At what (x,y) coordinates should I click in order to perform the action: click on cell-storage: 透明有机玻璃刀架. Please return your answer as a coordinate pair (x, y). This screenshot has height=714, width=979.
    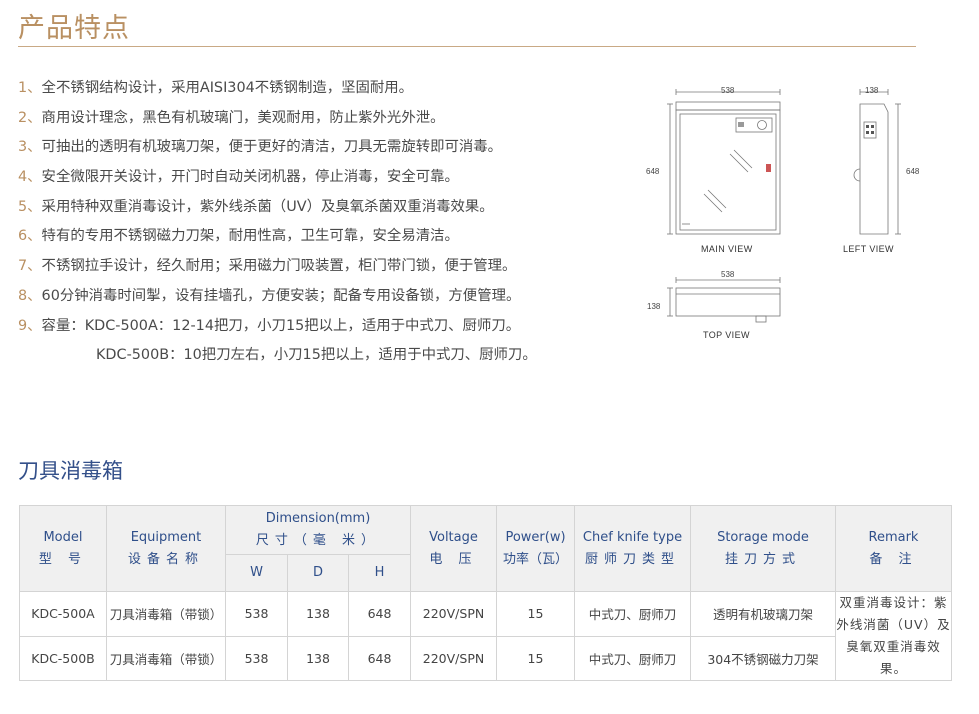
    Looking at the image, I should click on (763, 614).